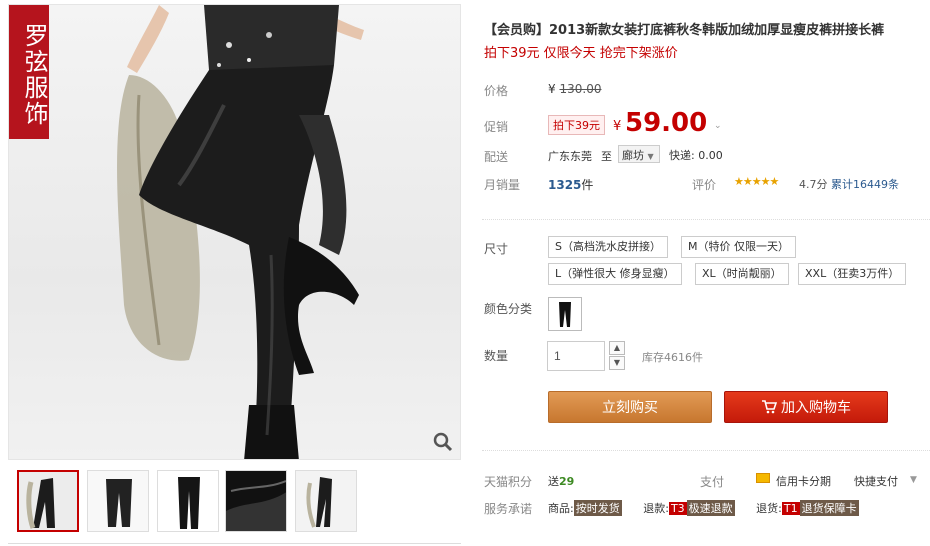  Describe the element at coordinates (718, 126) in the screenshot. I see `price-chevron-down-icon: ⌄` at that location.